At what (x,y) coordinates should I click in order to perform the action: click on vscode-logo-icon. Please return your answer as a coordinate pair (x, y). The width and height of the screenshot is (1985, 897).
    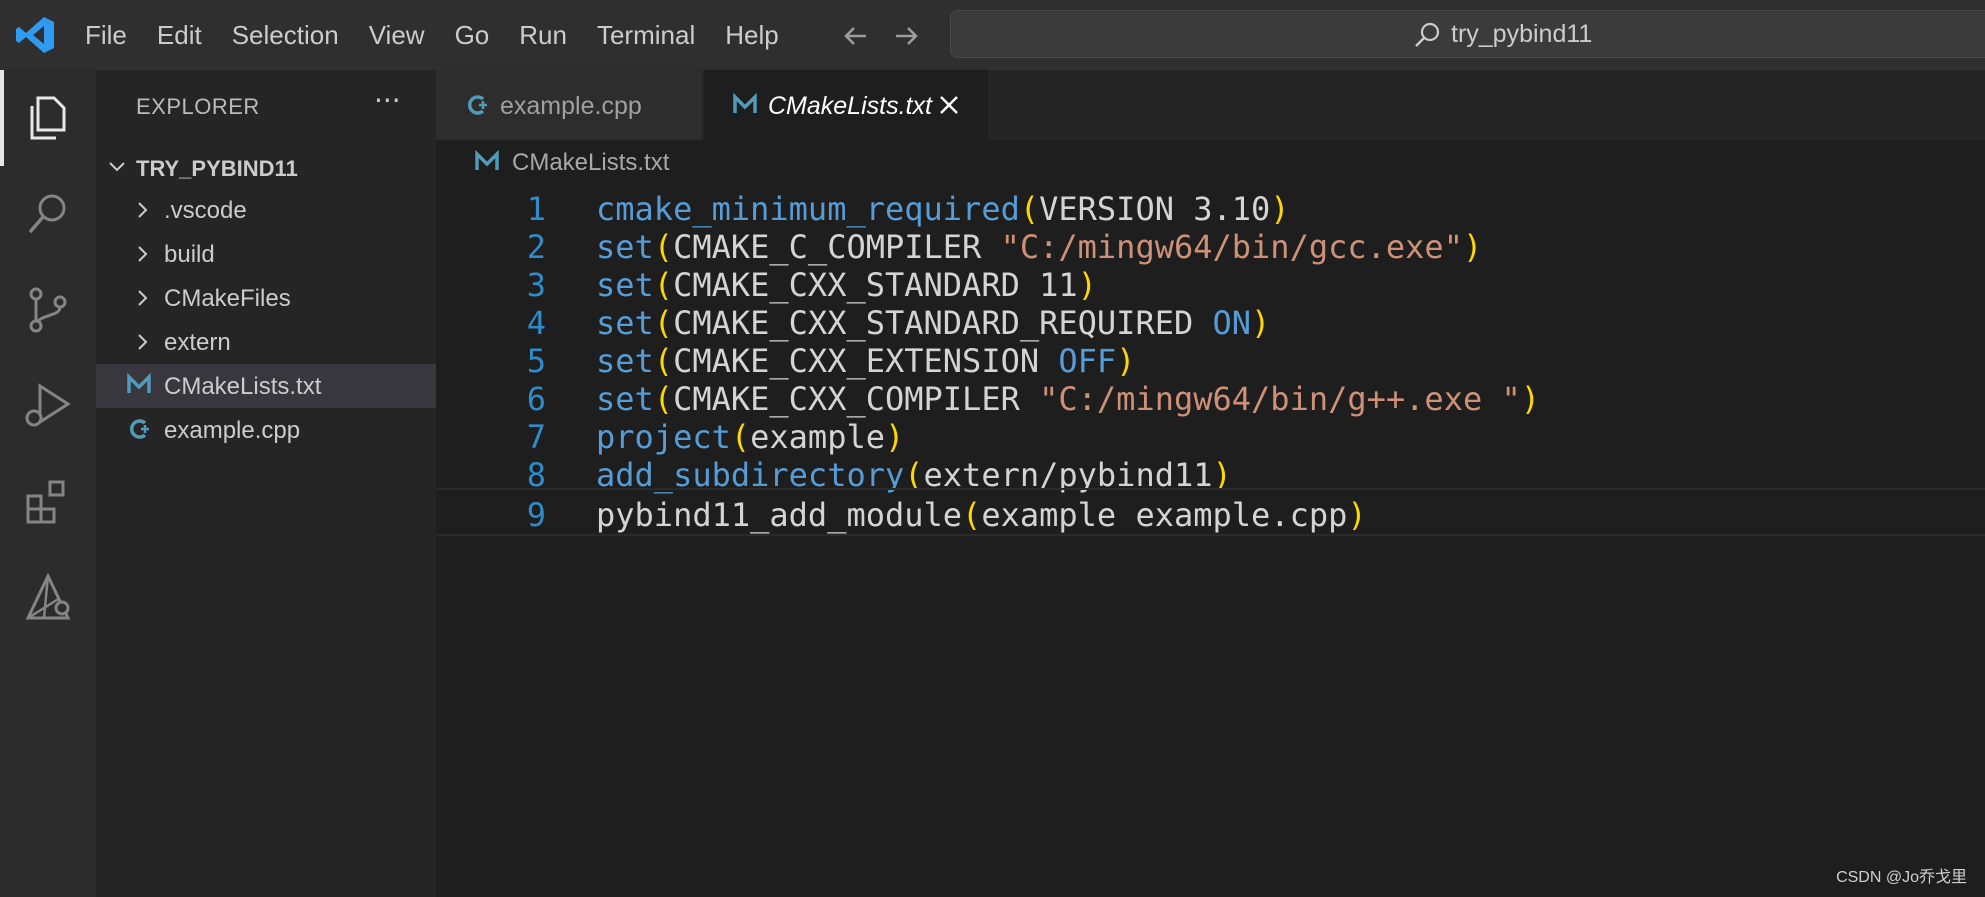
    Looking at the image, I should click on (35, 35).